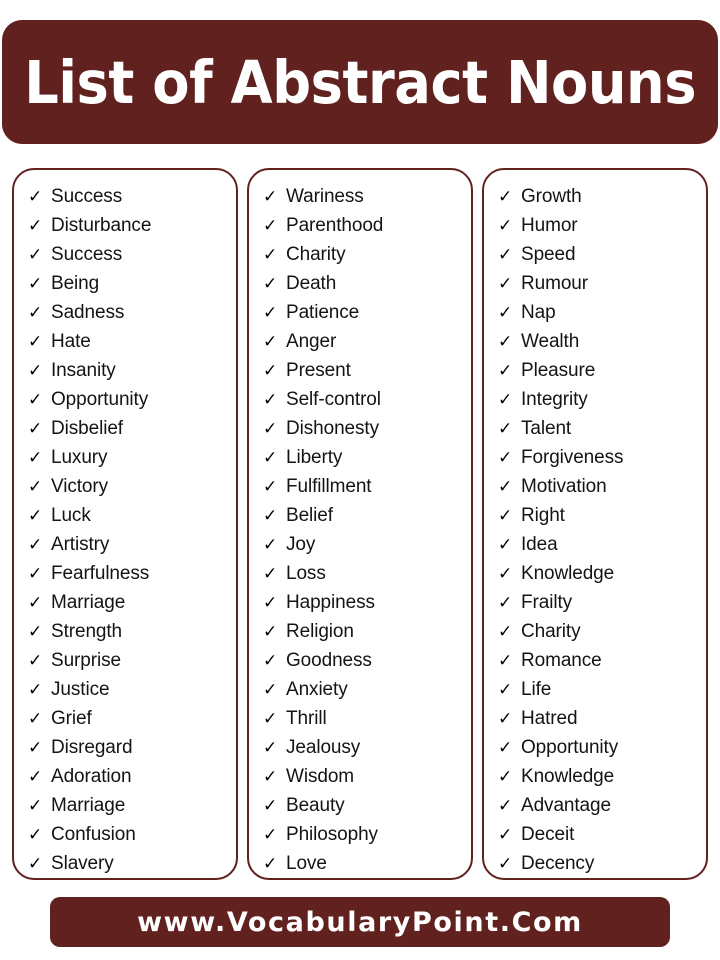 The width and height of the screenshot is (720, 960). What do you see at coordinates (128, 573) in the screenshot?
I see `list-item: ✓ Fearfulness` at bounding box center [128, 573].